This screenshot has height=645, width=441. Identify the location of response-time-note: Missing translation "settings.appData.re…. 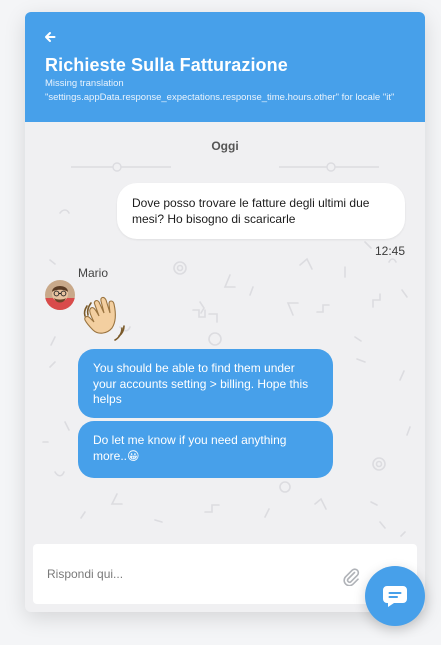
(220, 90).